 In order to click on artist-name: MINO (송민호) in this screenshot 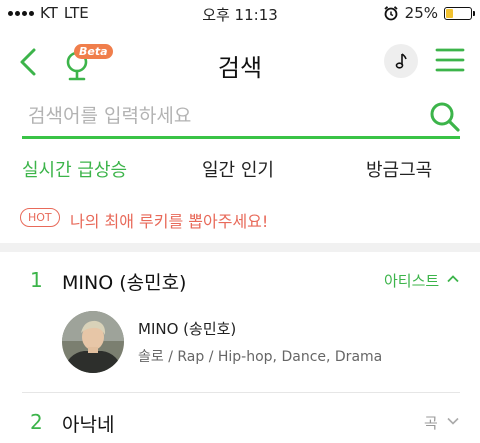, I will do `click(187, 329)`.